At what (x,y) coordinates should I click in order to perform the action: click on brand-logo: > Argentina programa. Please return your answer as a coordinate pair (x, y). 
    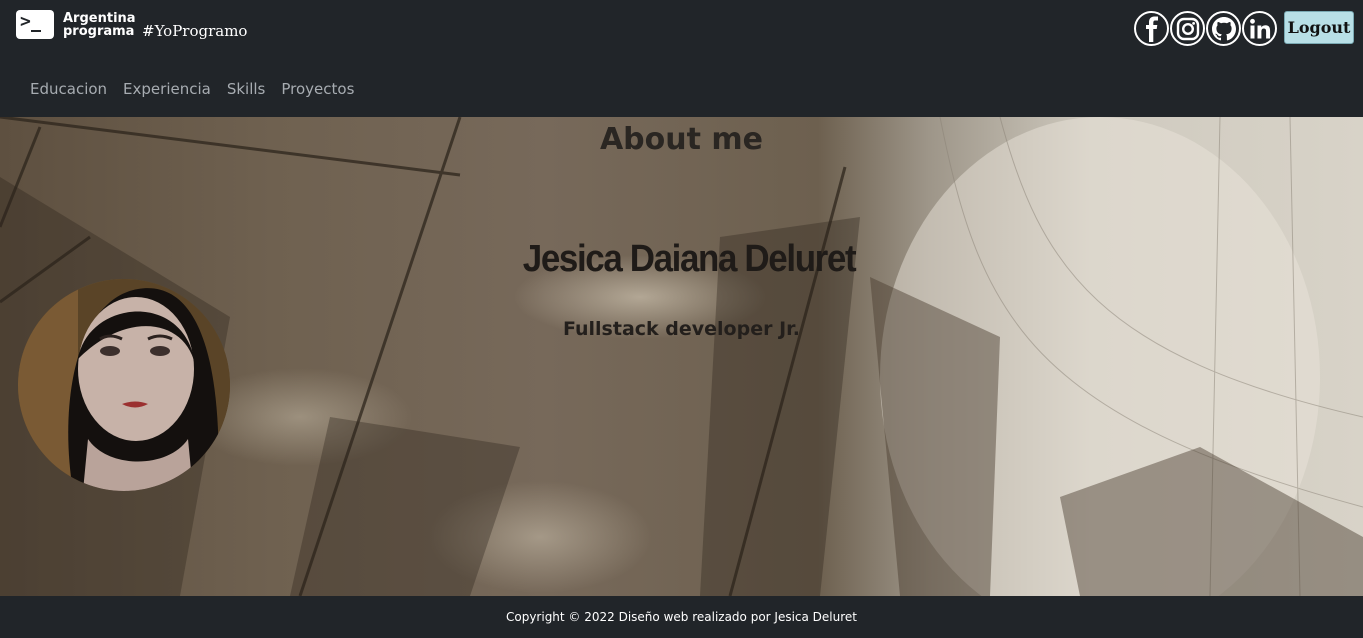
    Looking at the image, I should click on (76, 24).